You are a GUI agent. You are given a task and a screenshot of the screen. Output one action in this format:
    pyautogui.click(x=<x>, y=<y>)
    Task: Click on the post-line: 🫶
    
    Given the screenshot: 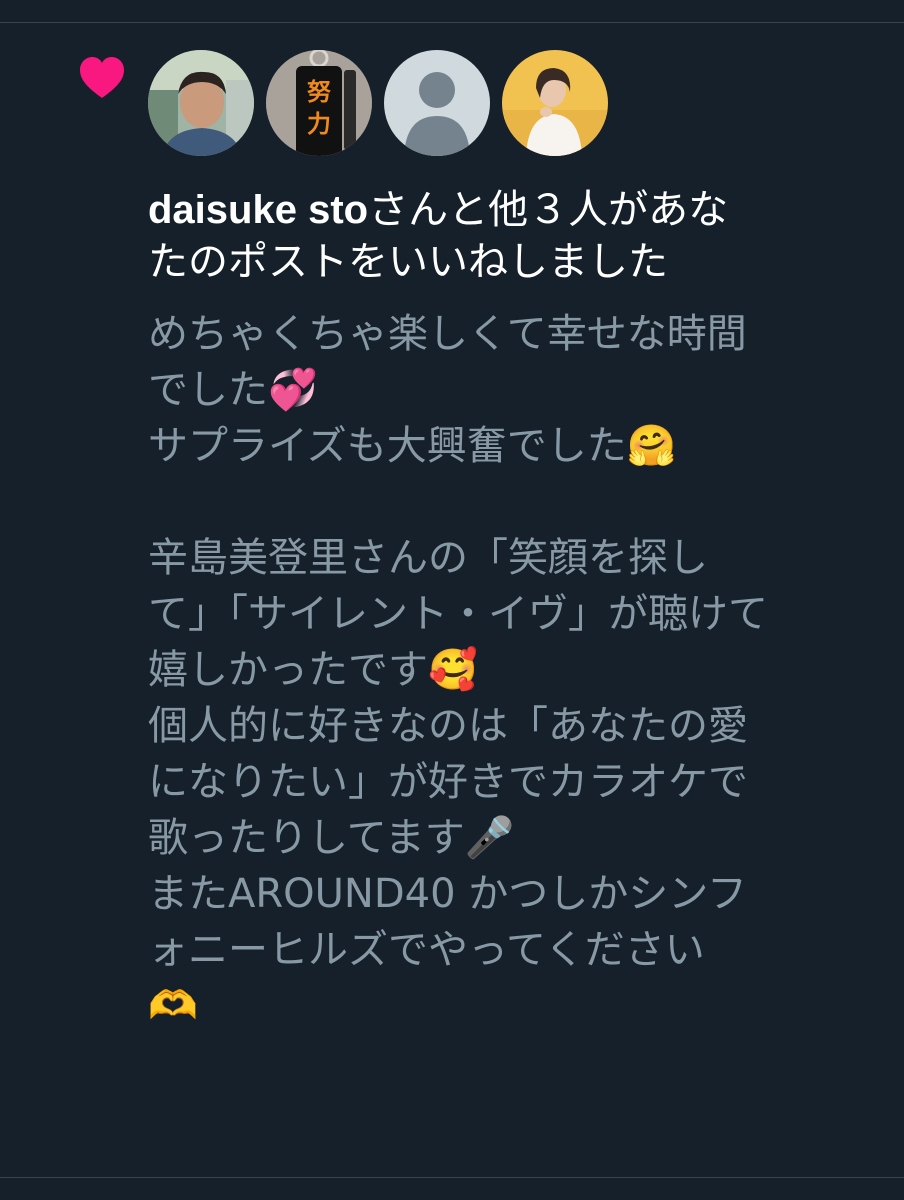 What is the action you would take?
    pyautogui.click(x=173, y=1006)
    